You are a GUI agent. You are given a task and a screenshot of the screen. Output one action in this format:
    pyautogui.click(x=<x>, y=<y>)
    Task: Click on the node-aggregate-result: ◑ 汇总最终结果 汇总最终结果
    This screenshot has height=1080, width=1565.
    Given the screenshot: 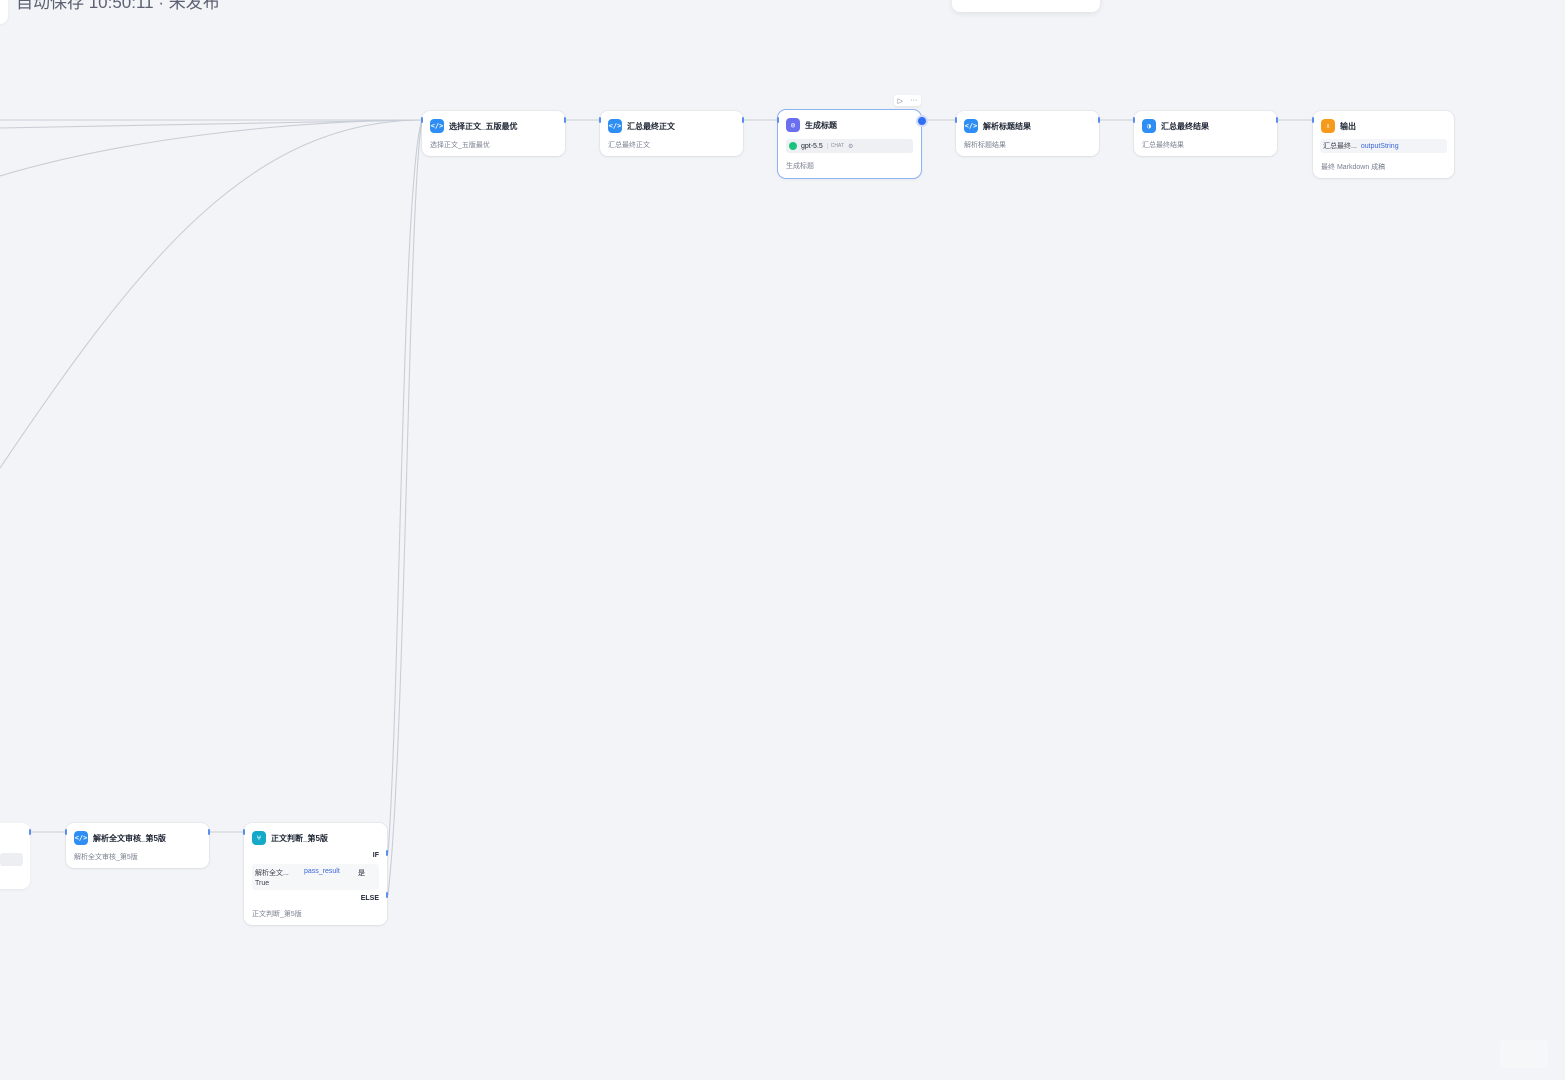 What is the action you would take?
    pyautogui.click(x=1205, y=133)
    